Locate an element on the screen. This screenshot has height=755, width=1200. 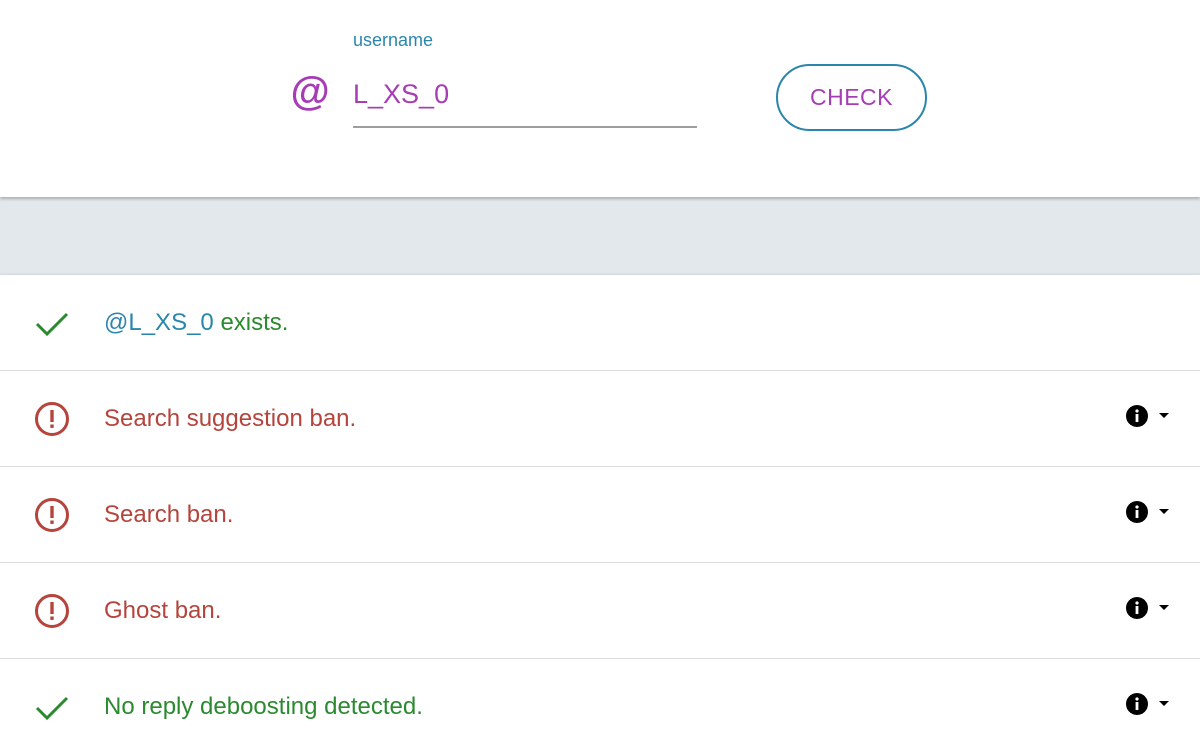
result-text: Search ban. is located at coordinates (169, 514).